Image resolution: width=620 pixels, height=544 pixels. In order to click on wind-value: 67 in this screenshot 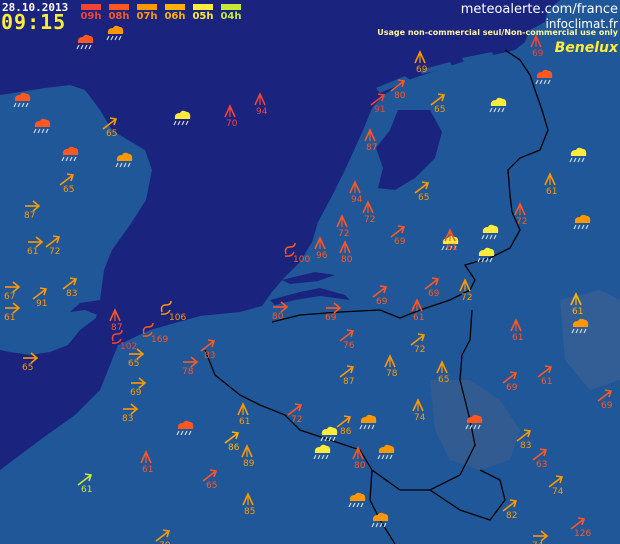, I will do `click(9, 297)`.